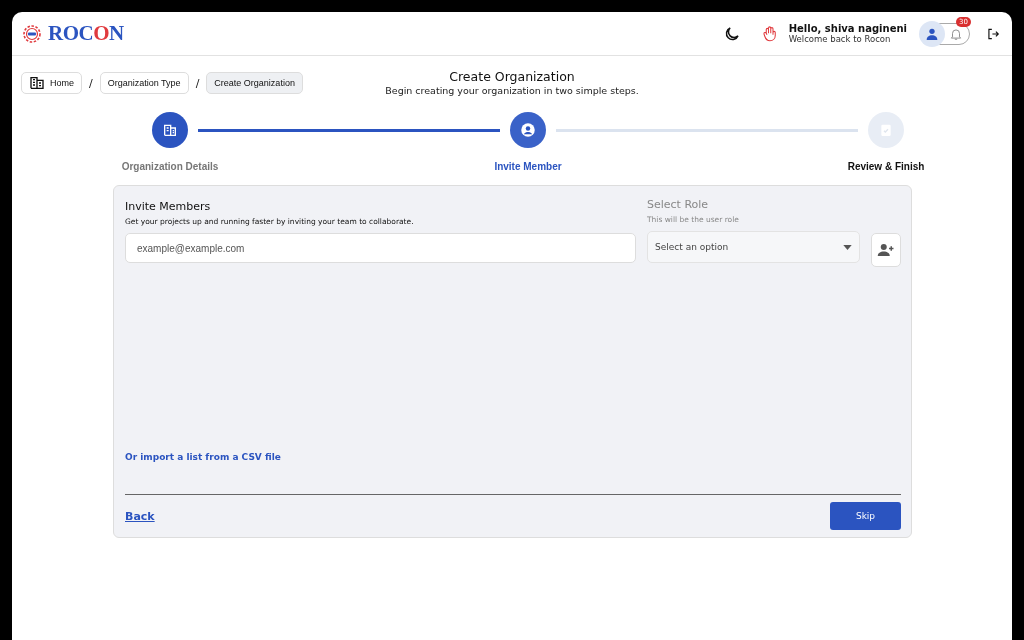  Describe the element at coordinates (847, 28) in the screenshot. I see `greeting-text: Hello, shiva nagineni` at that location.